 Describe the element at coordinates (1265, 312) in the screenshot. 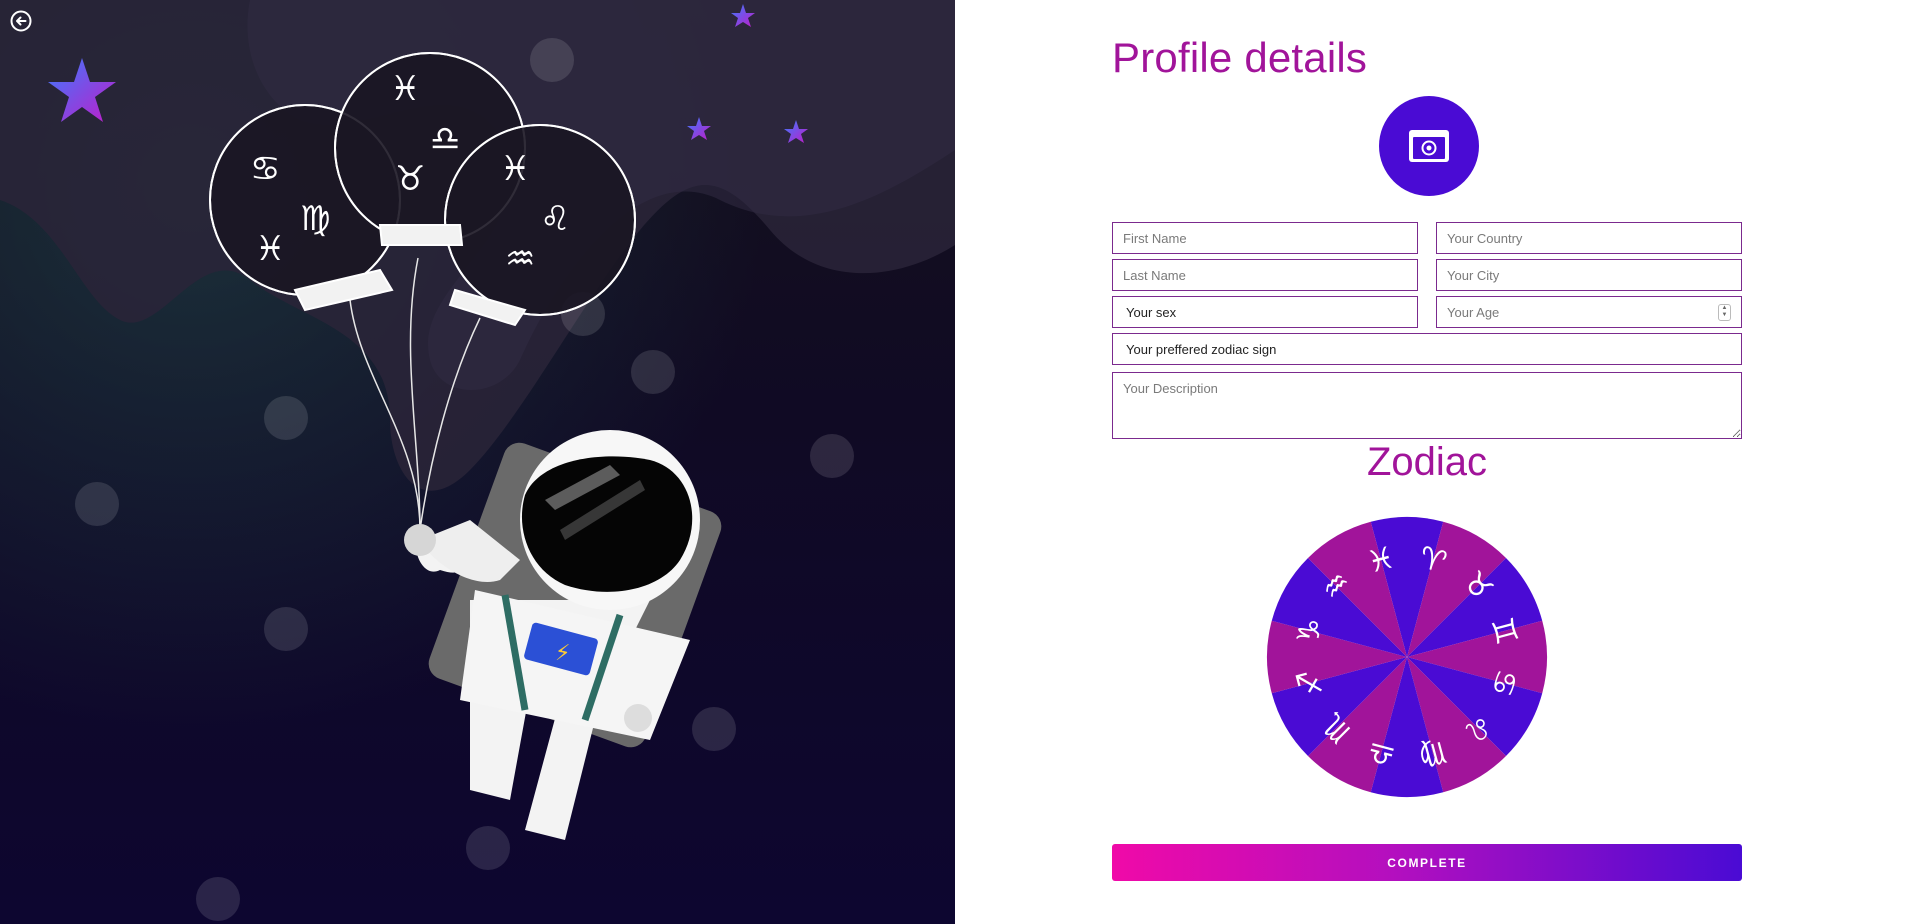

I see `sex-select: Your sex` at that location.